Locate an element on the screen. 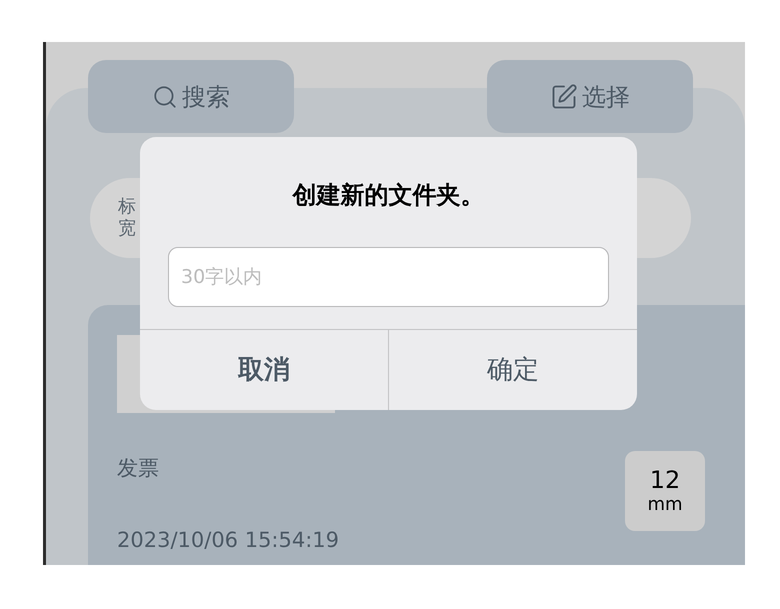 The height and width of the screenshot is (609, 780). file-name: 发票 is located at coordinates (138, 468).